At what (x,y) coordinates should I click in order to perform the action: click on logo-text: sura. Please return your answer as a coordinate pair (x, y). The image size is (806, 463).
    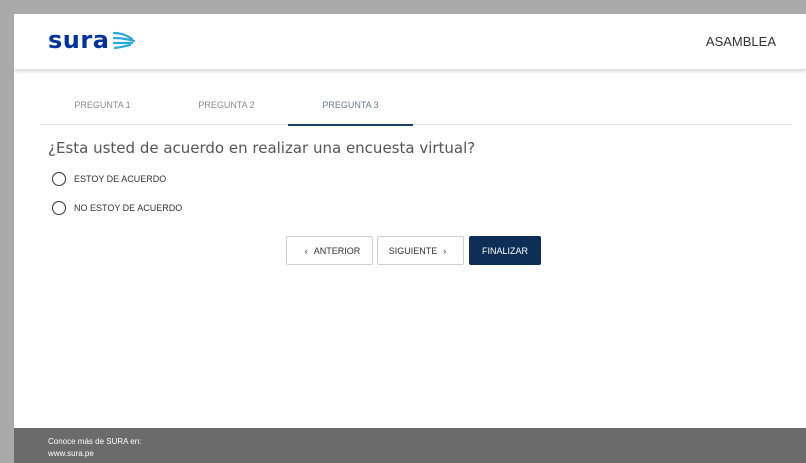
    Looking at the image, I should click on (79, 40).